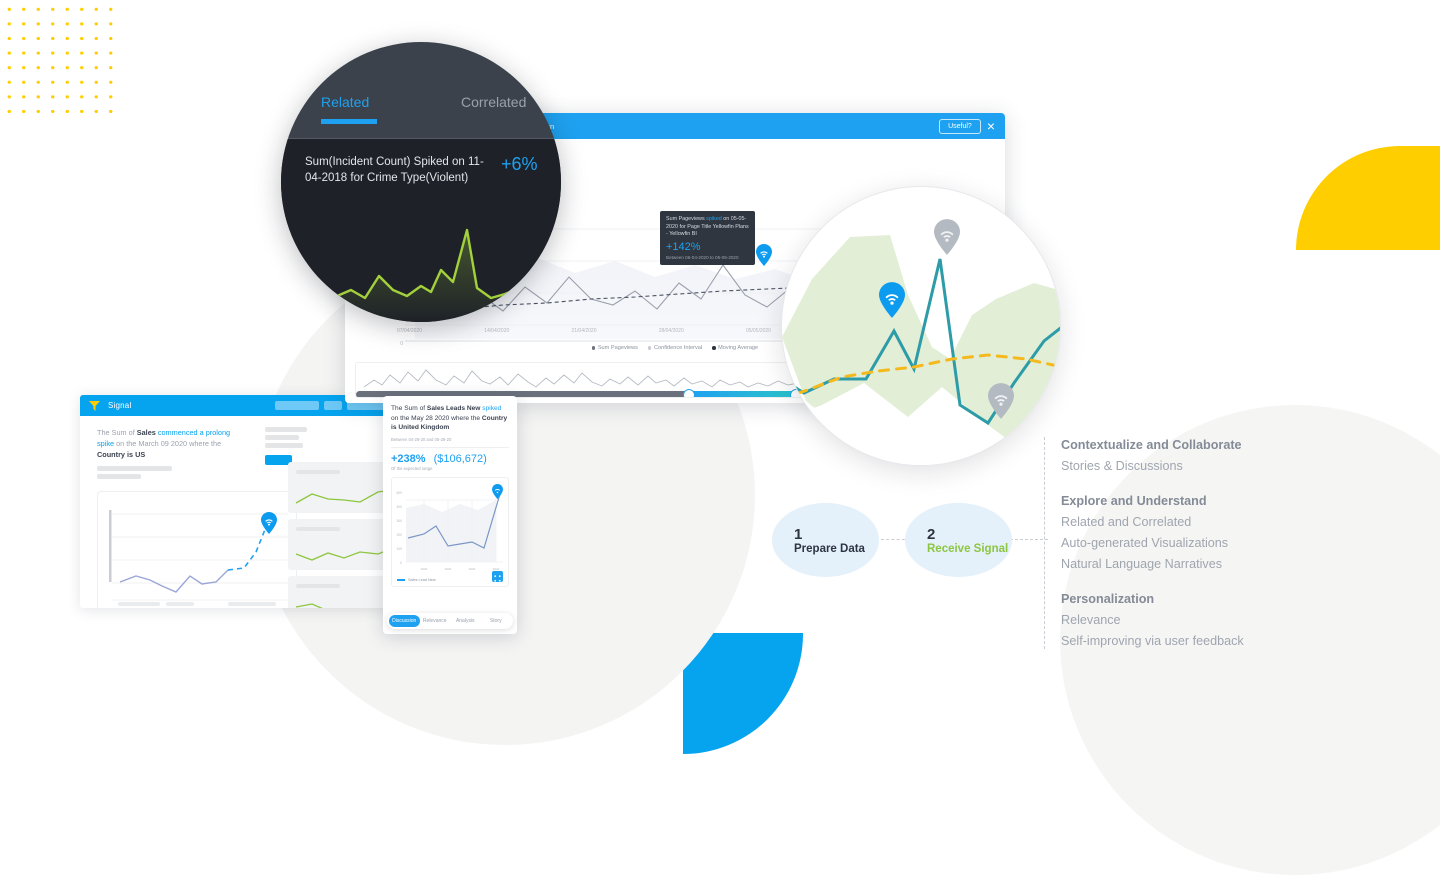  Describe the element at coordinates (269, 523) in the screenshot. I see `map-pin-icon-signal` at that location.